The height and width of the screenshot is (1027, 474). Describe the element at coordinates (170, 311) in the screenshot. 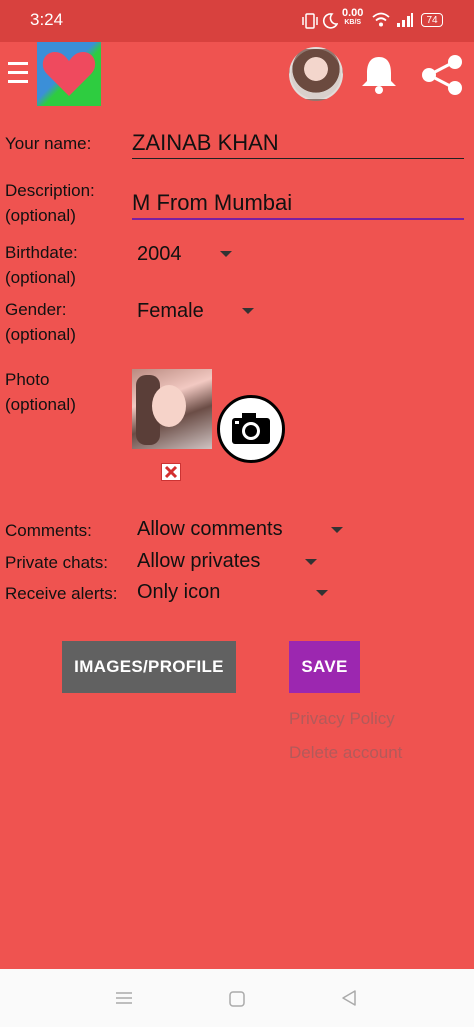

I see `gender-value: Female` at that location.